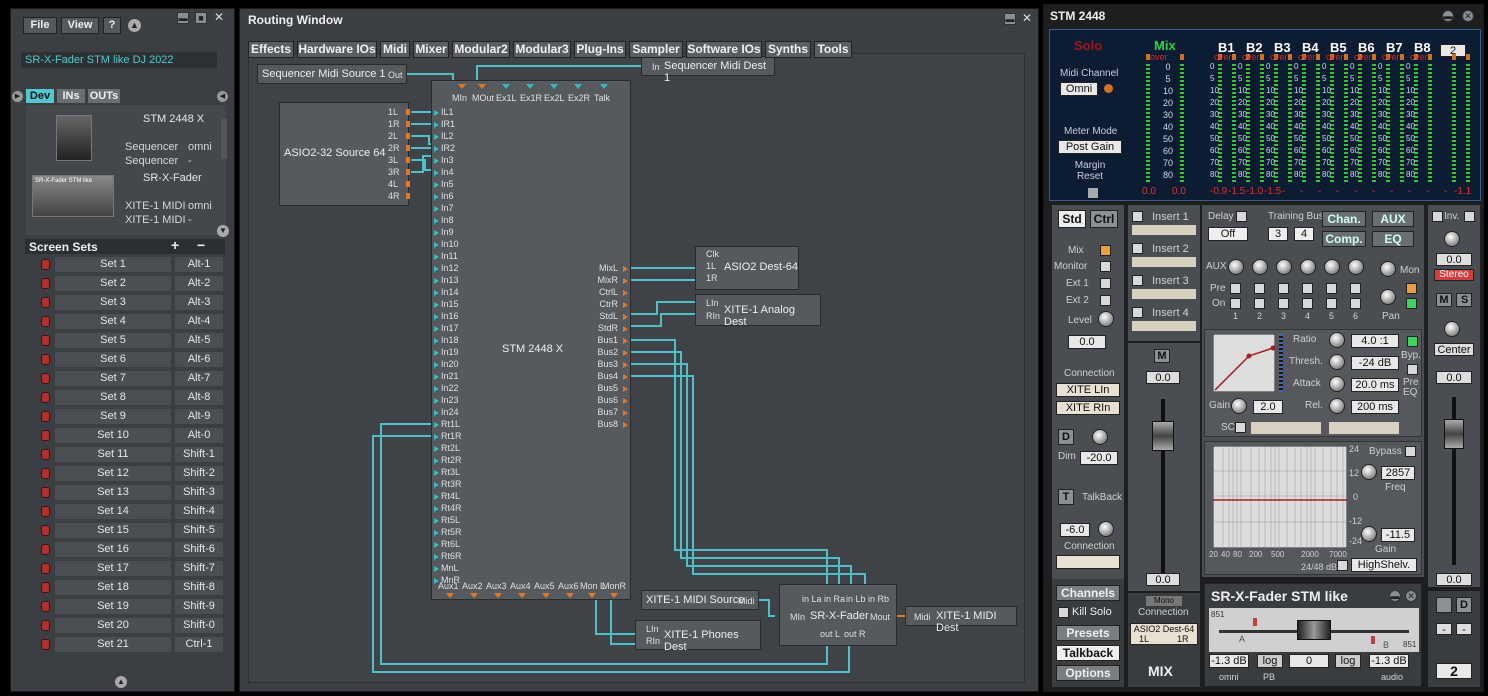 The width and height of the screenshot is (1488, 696). I want to click on input-trim-knob, so click(1452, 239).